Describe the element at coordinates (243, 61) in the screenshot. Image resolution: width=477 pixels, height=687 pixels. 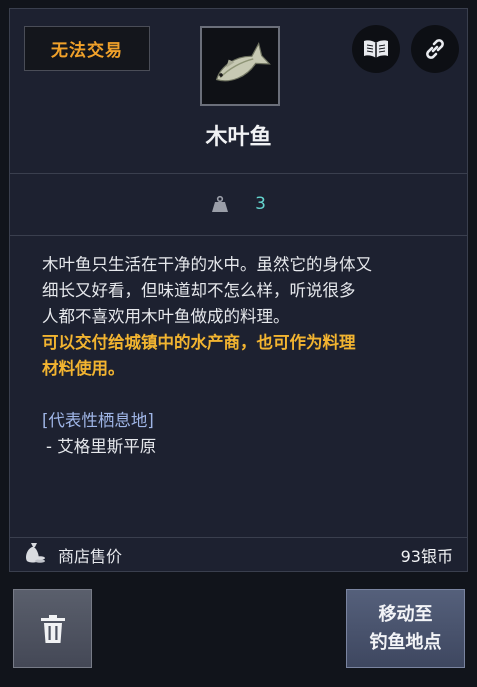
I see `fish-icon` at that location.